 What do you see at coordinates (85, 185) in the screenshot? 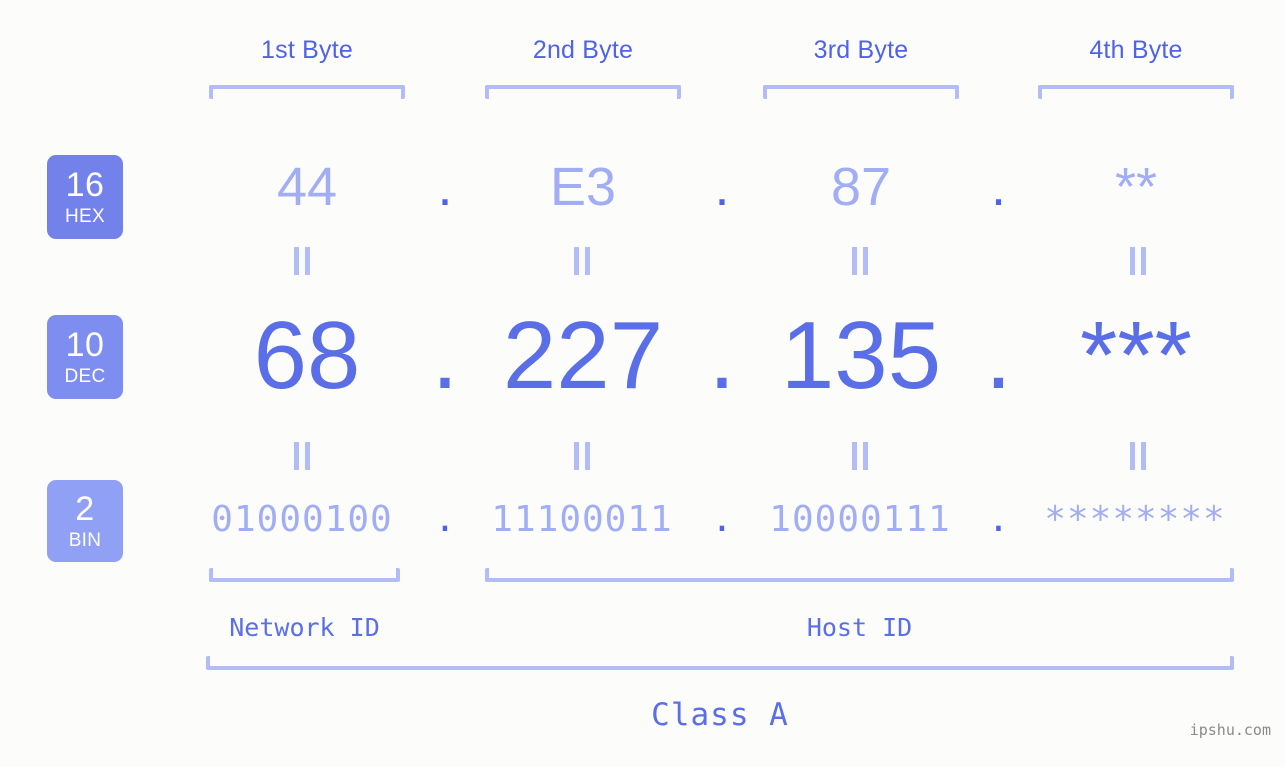
I see `base-badge-hex-number: 16` at bounding box center [85, 185].